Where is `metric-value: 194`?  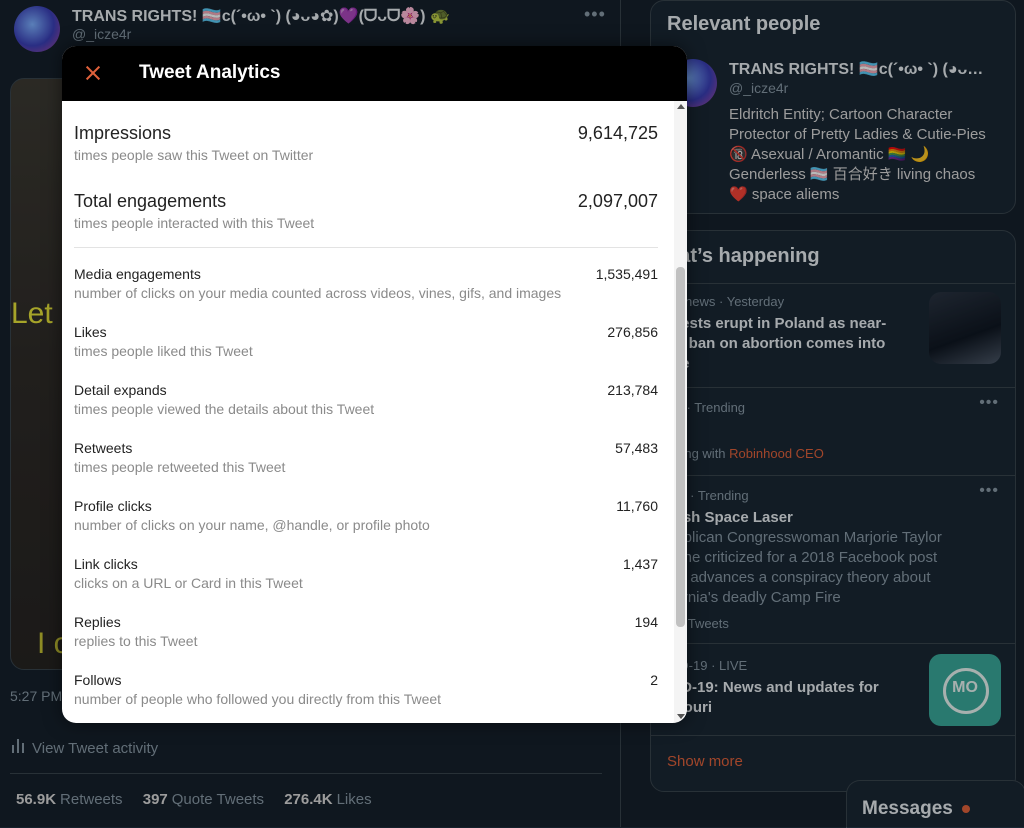
metric-value: 194 is located at coordinates (646, 622).